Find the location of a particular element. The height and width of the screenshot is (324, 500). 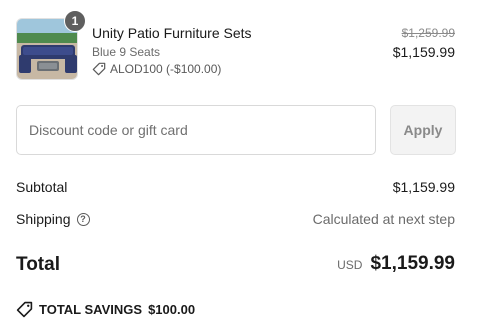

product-original-price: $1,259.99 is located at coordinates (428, 33).